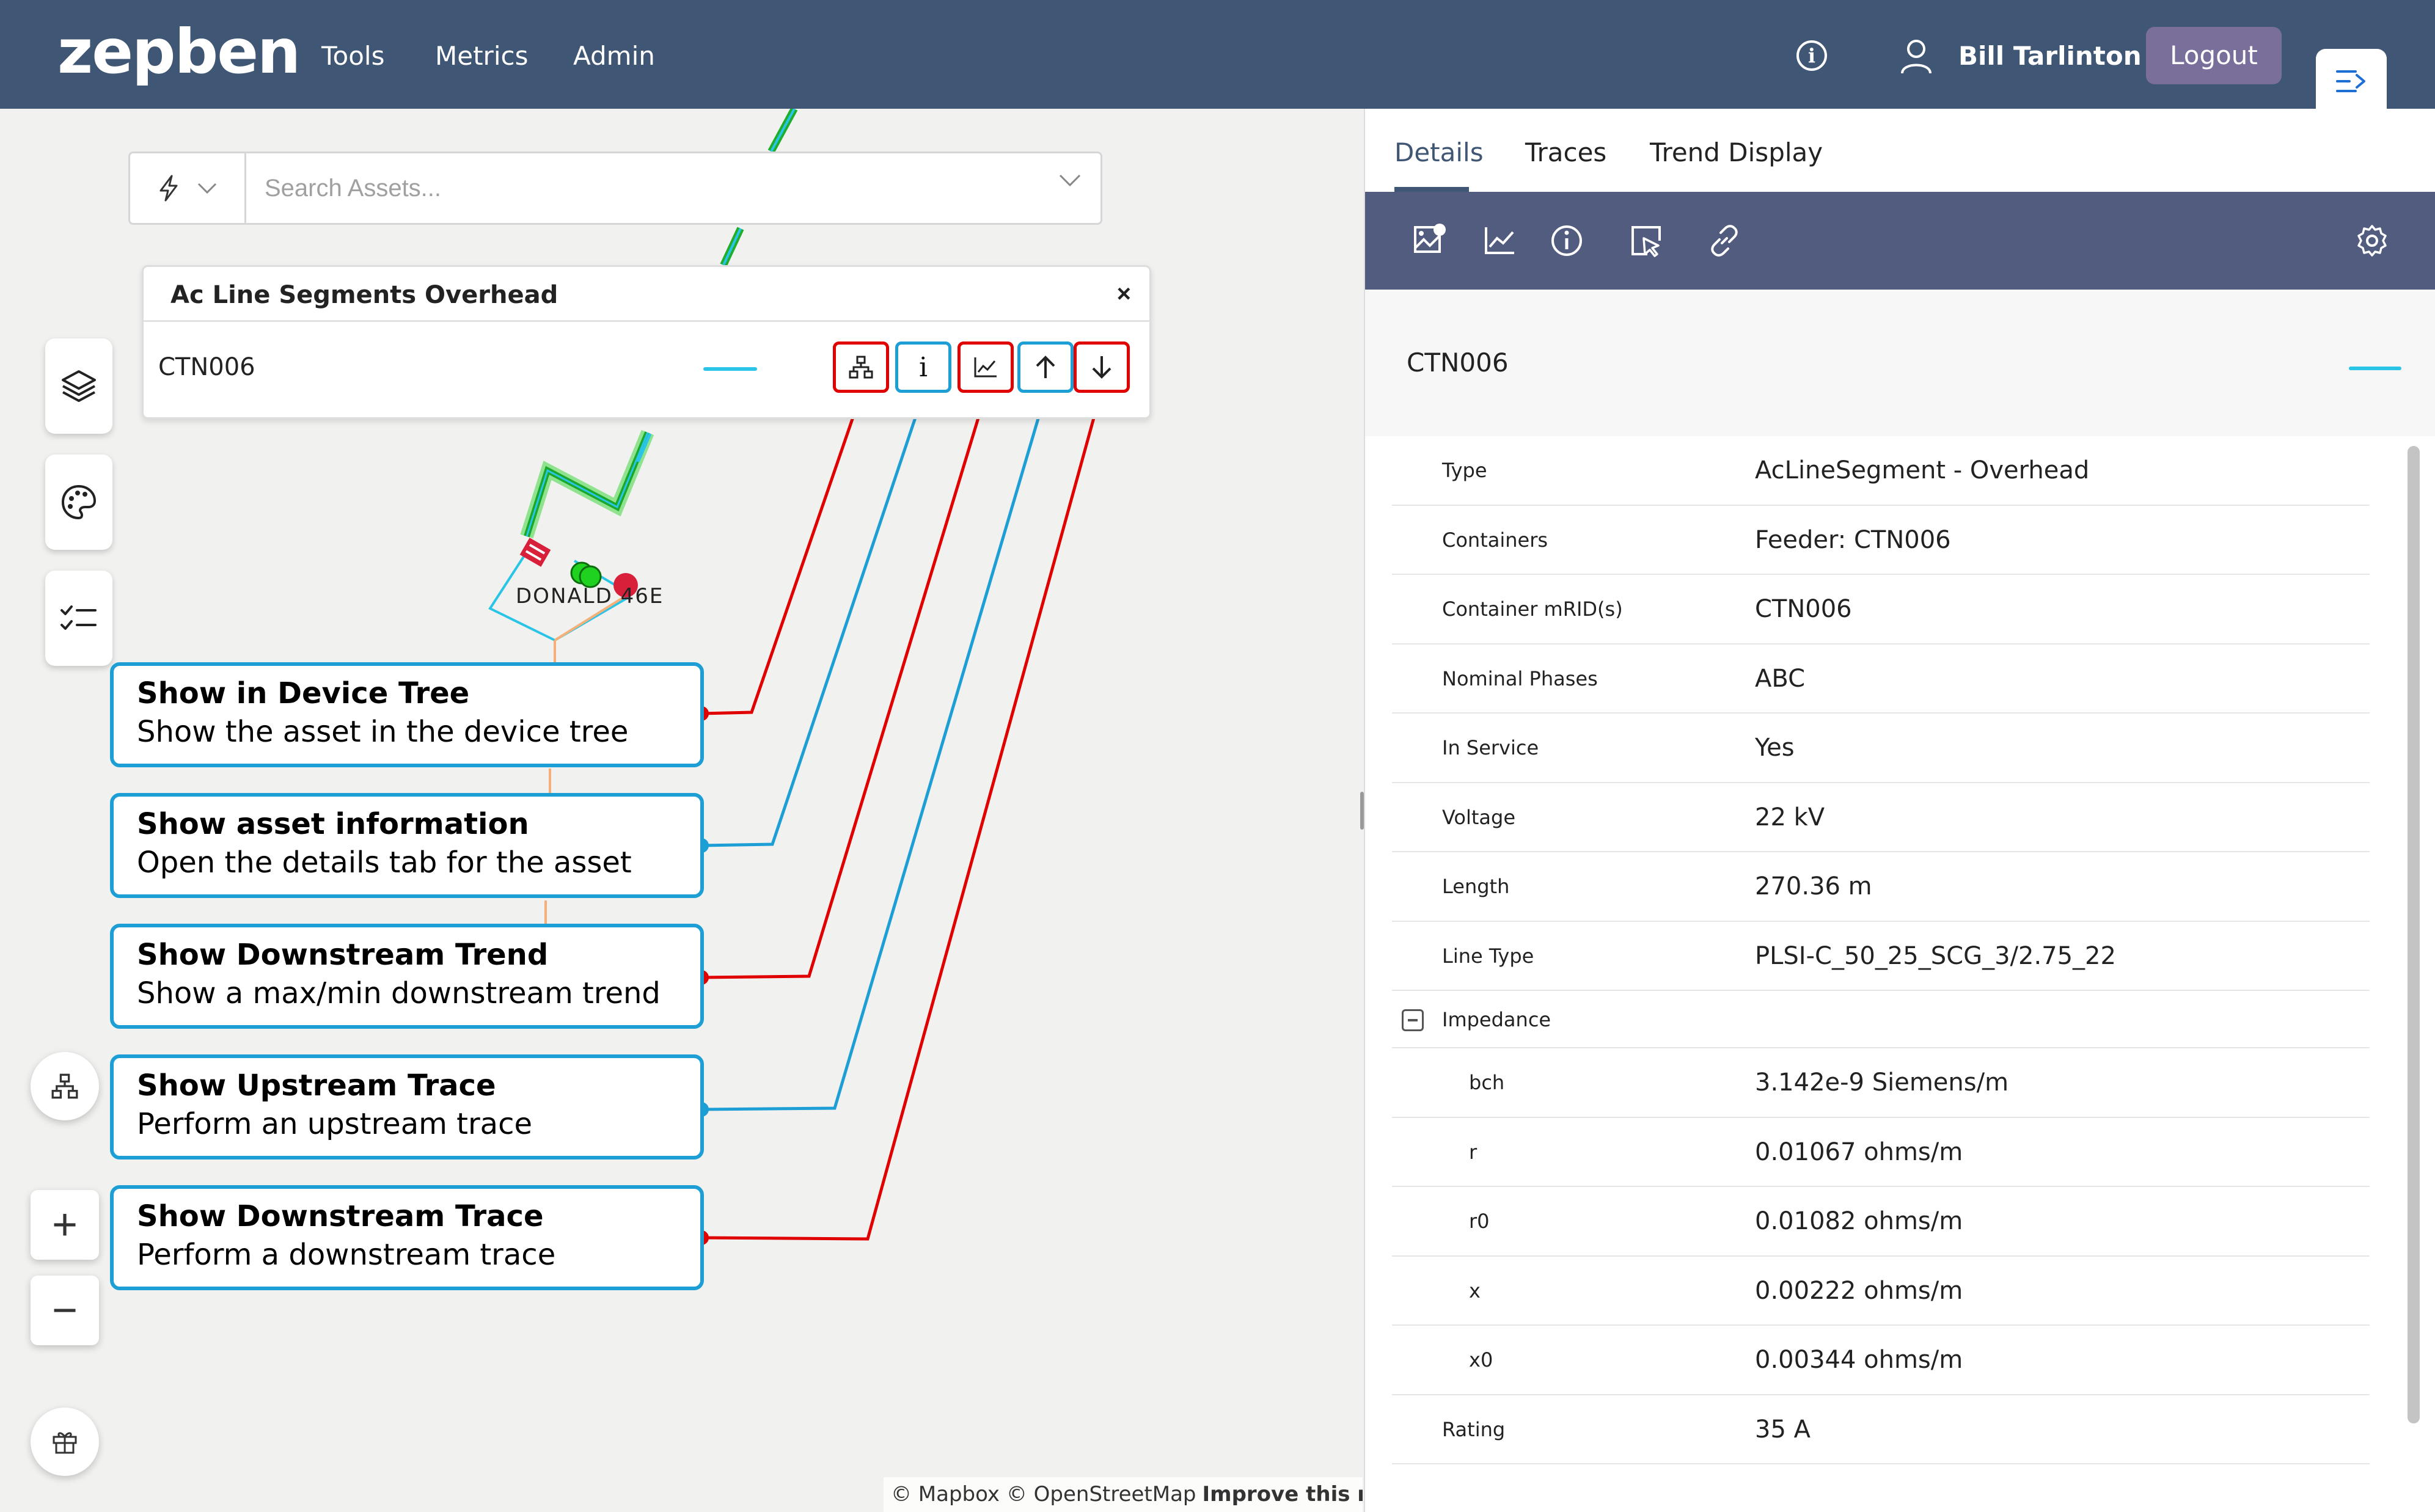  Describe the element at coordinates (1859, 1221) in the screenshot. I see `property-value: 0.01082 ohms/m` at that location.